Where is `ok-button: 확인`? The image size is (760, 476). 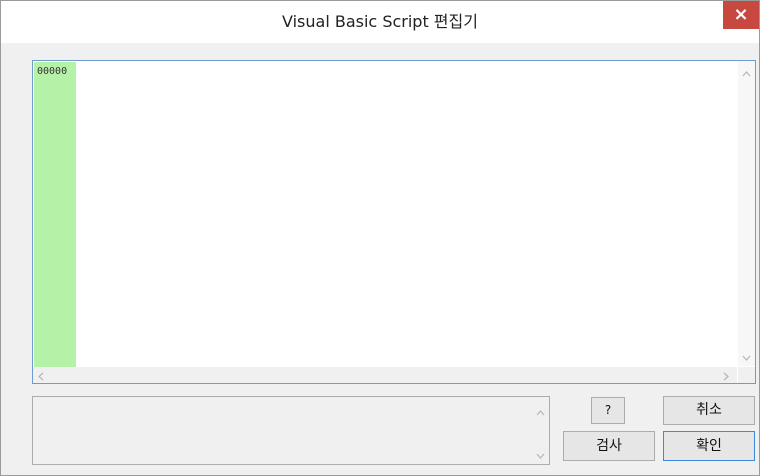 ok-button: 확인 is located at coordinates (709, 446).